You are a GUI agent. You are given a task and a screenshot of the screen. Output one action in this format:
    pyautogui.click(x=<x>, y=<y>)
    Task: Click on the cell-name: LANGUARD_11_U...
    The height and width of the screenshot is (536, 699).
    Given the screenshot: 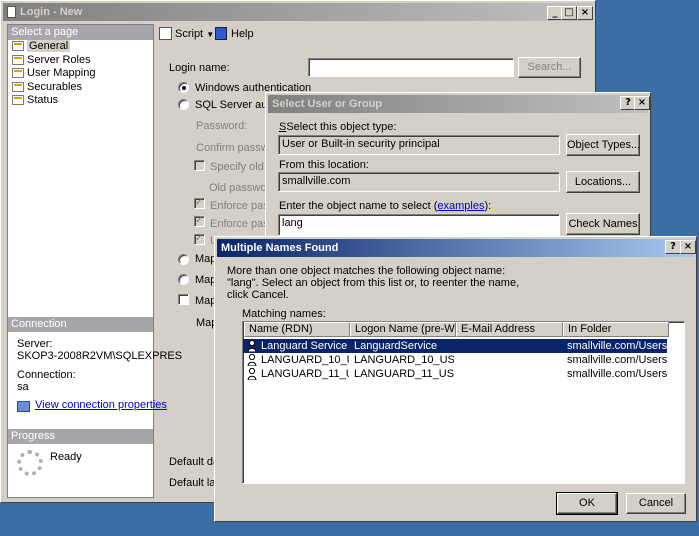 What is the action you would take?
    pyautogui.click(x=305, y=374)
    